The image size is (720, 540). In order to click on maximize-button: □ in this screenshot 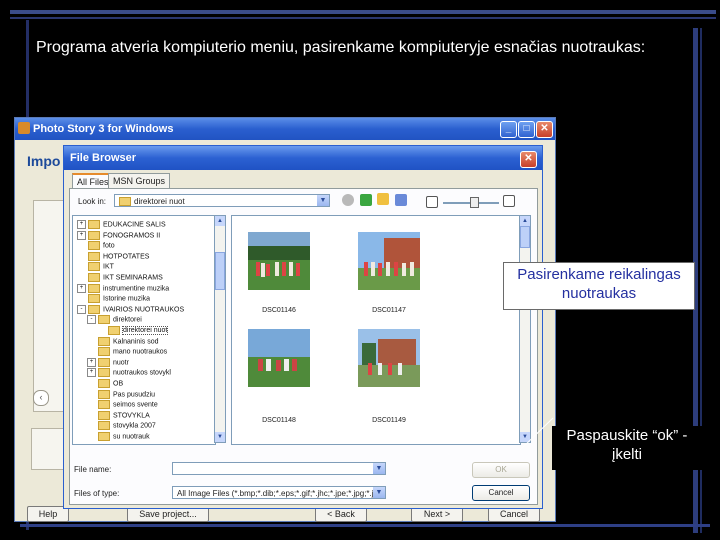, I will do `click(526, 129)`.